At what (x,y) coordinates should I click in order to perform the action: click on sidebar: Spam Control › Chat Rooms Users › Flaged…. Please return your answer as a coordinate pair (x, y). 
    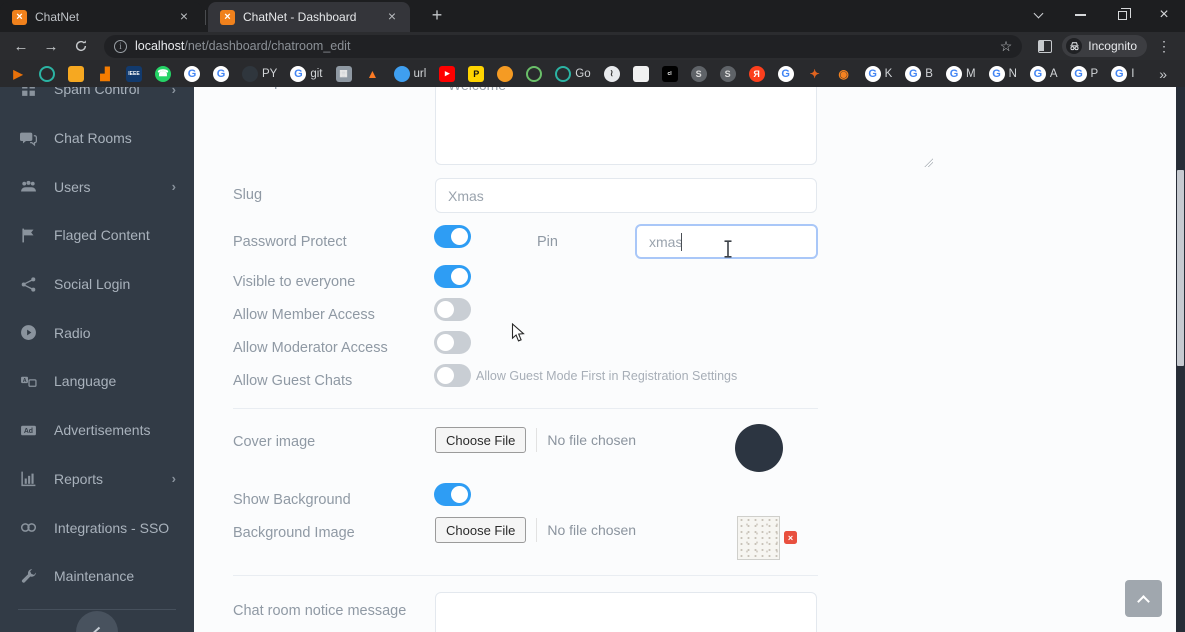
    Looking at the image, I should click on (97, 359).